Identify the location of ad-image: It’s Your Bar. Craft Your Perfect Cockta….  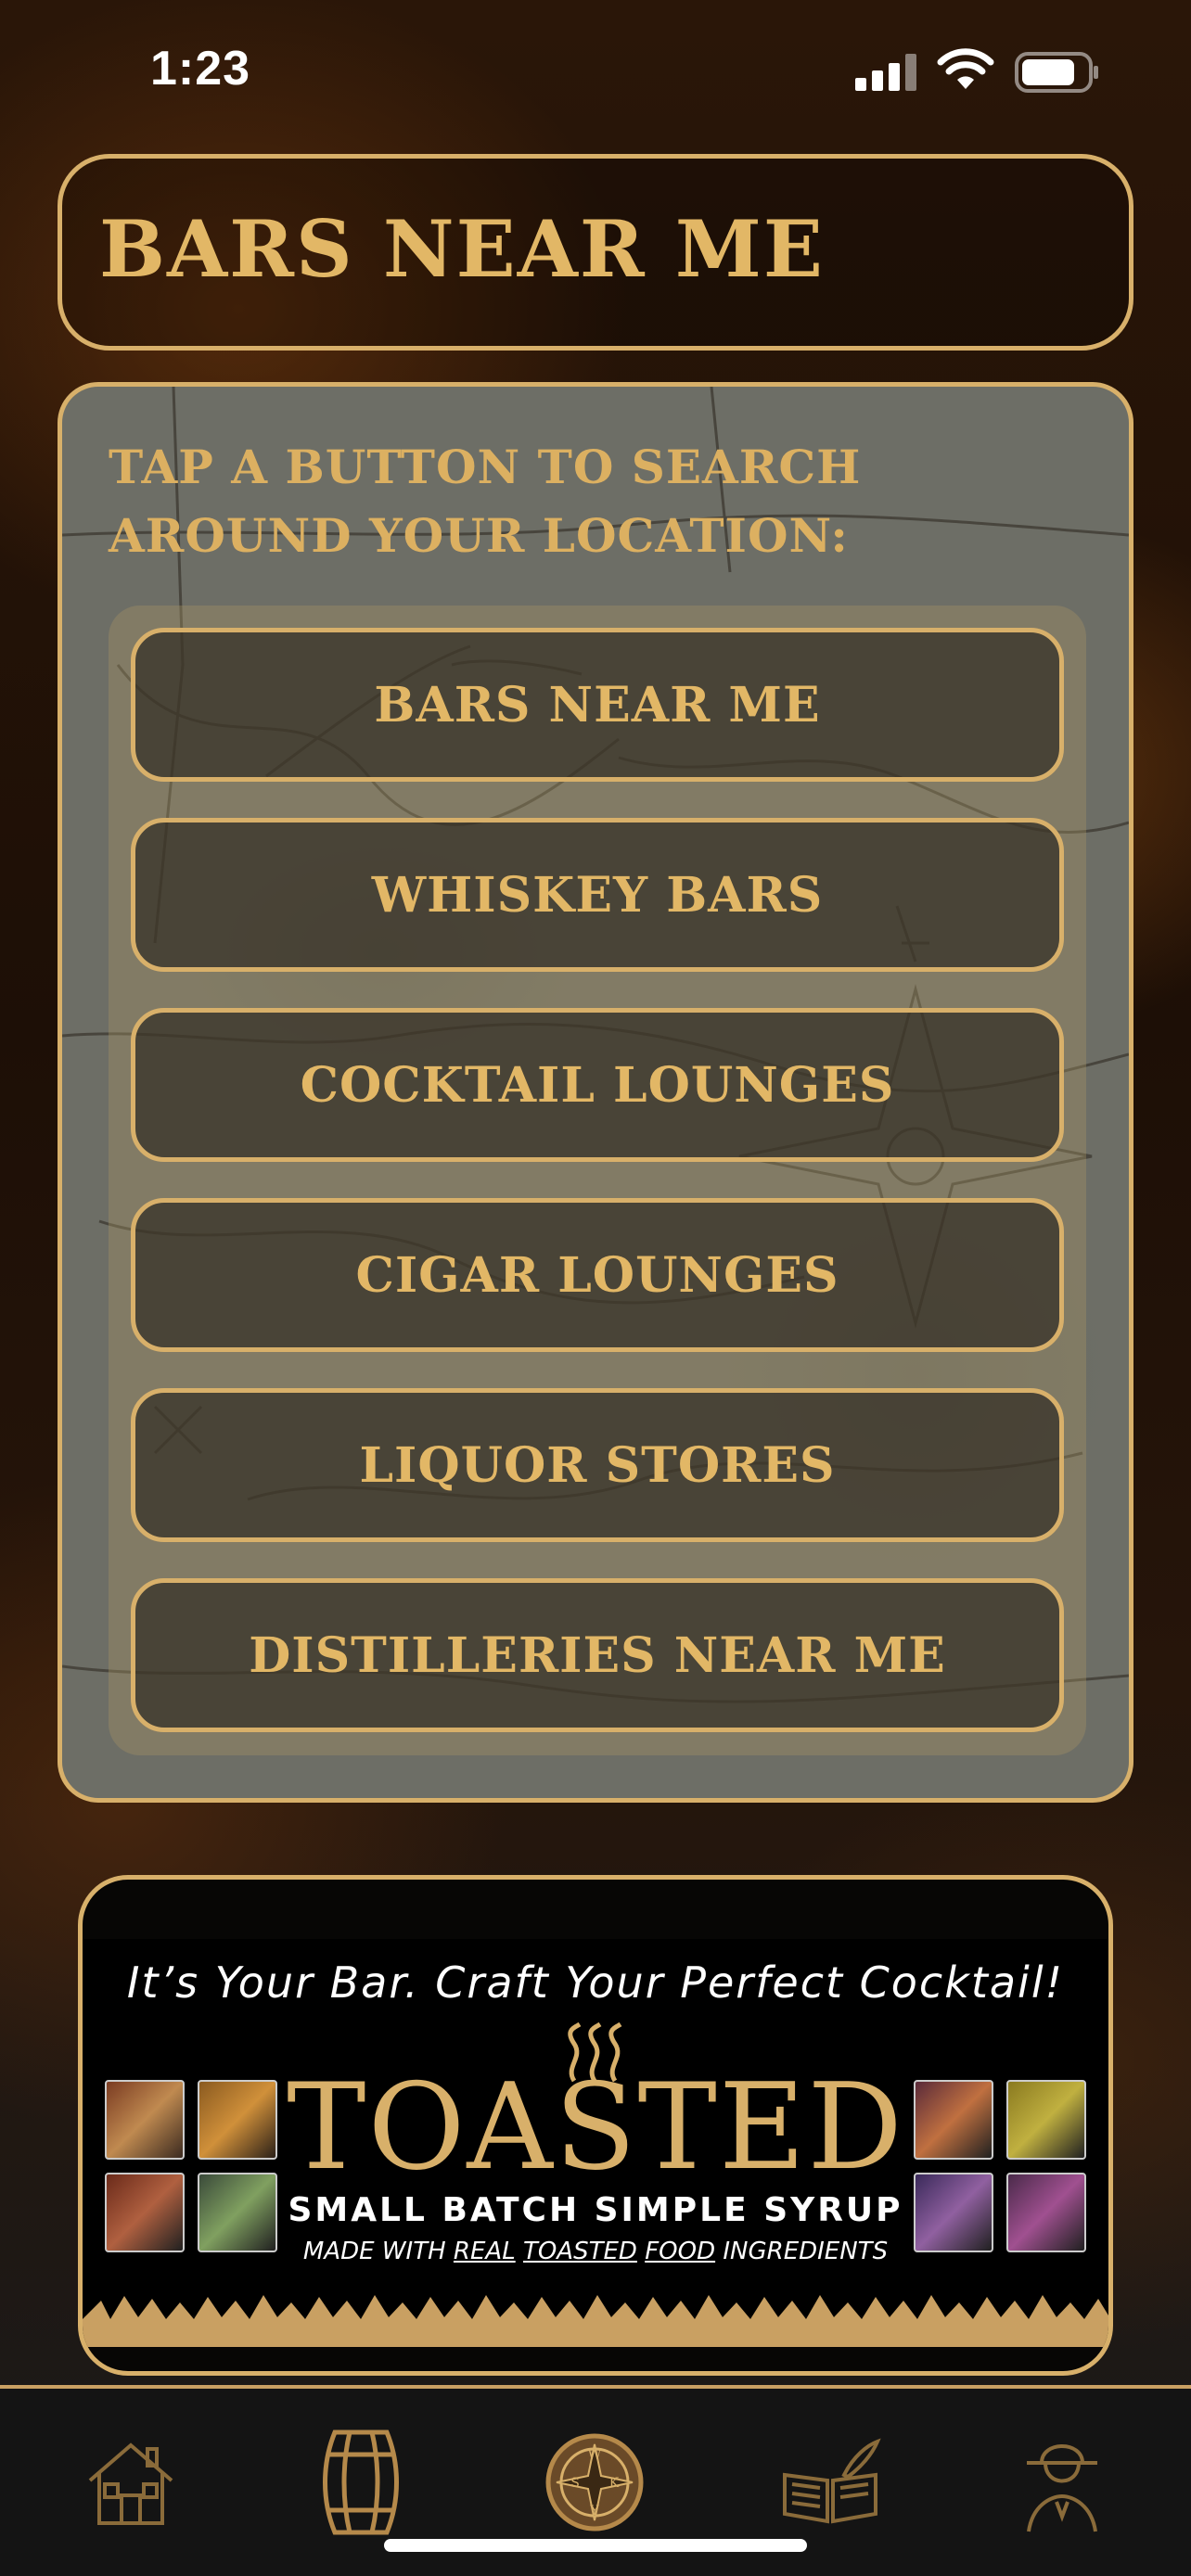
(595, 2143).